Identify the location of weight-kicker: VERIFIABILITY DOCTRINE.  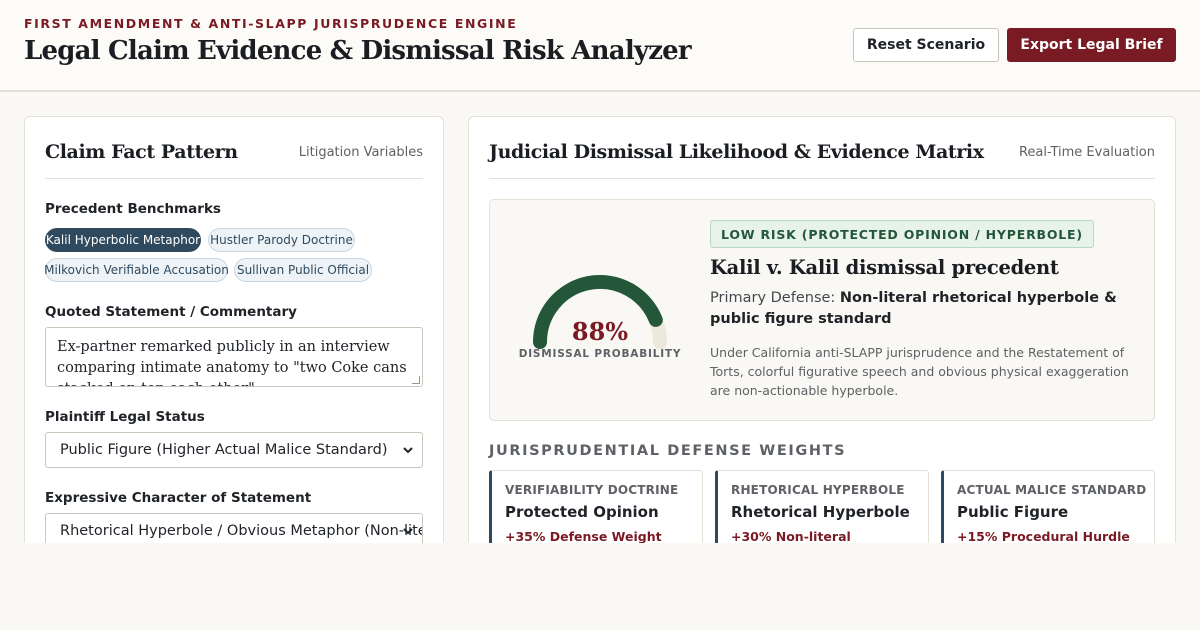
(592, 490).